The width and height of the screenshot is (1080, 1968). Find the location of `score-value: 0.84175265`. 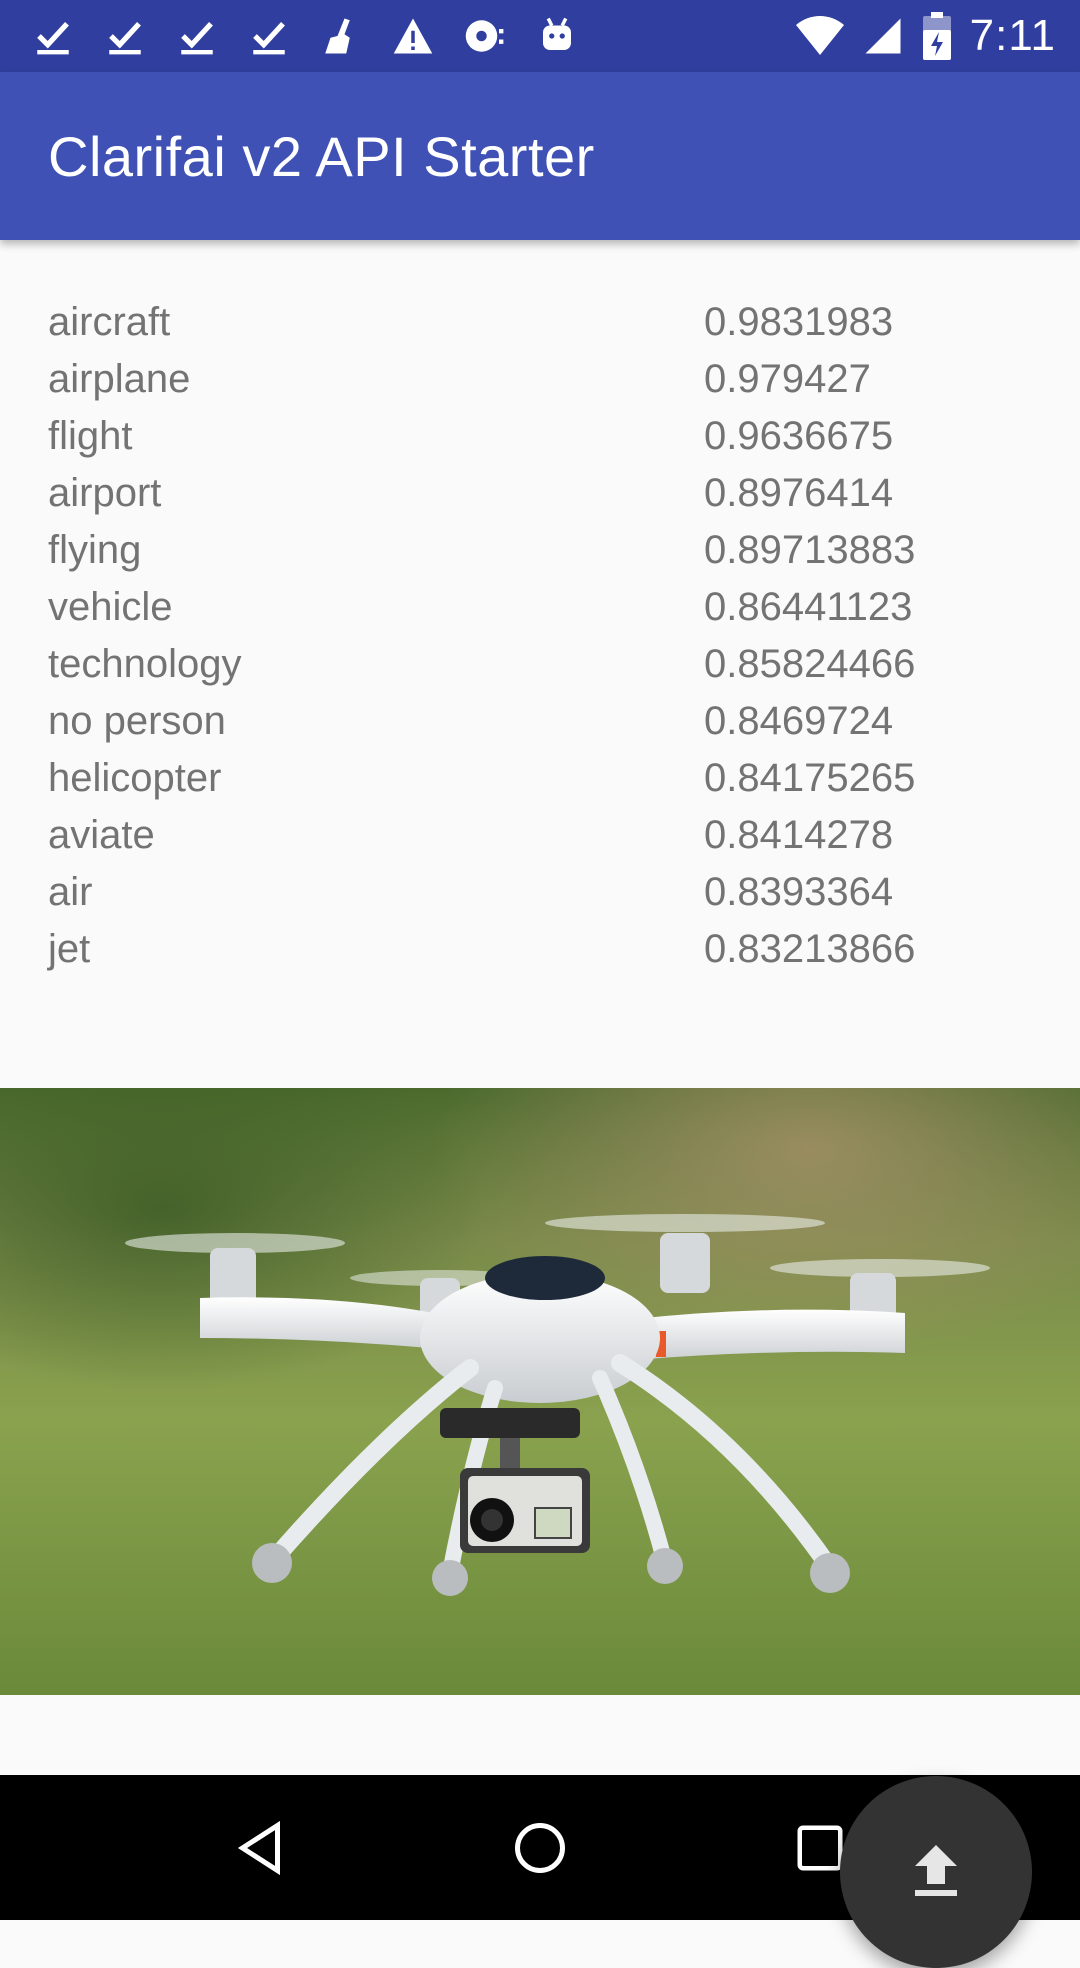

score-value: 0.84175265 is located at coordinates (810, 778).